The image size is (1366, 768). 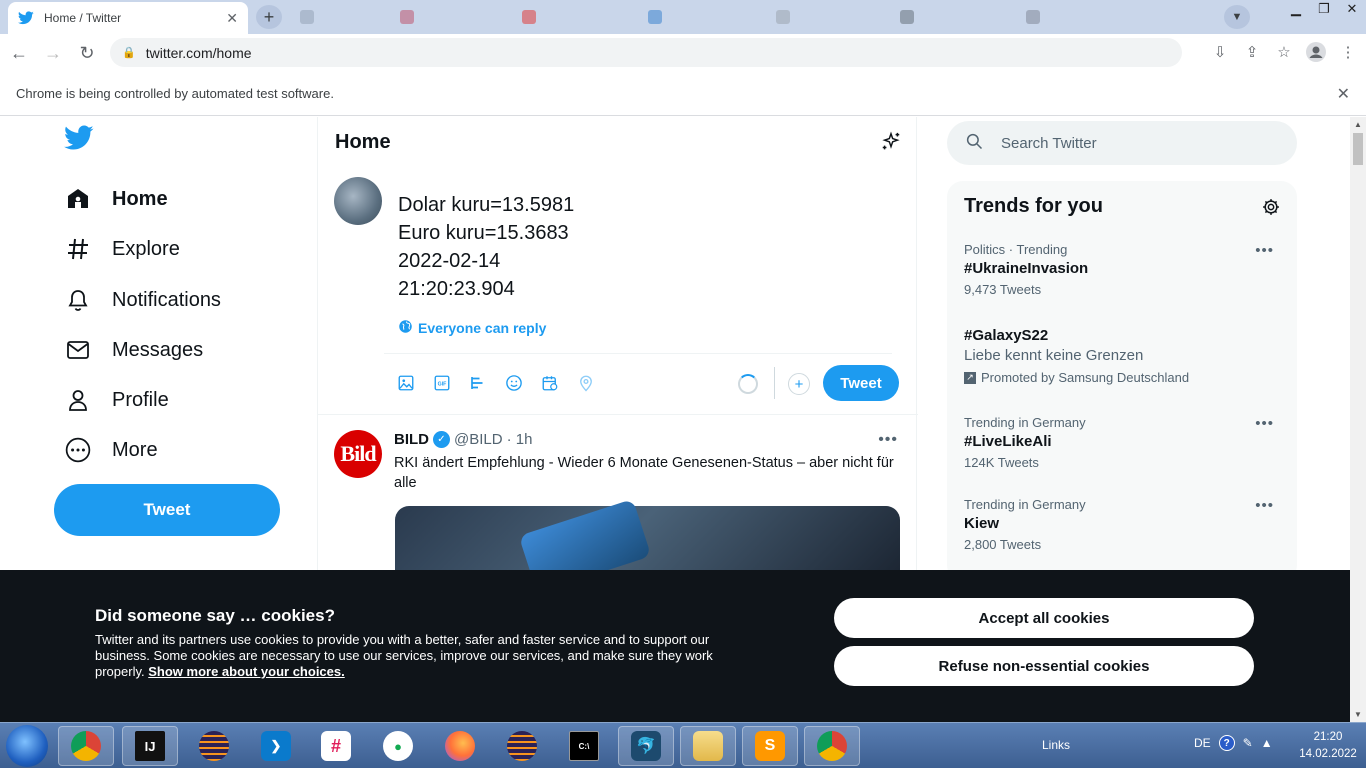 I want to click on sidebar-item-home: Home, so click(x=116, y=199).